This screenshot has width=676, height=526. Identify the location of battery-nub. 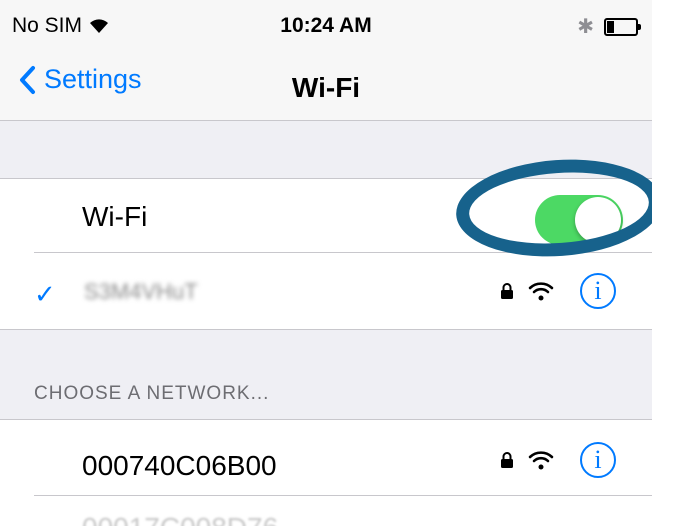
(639, 26).